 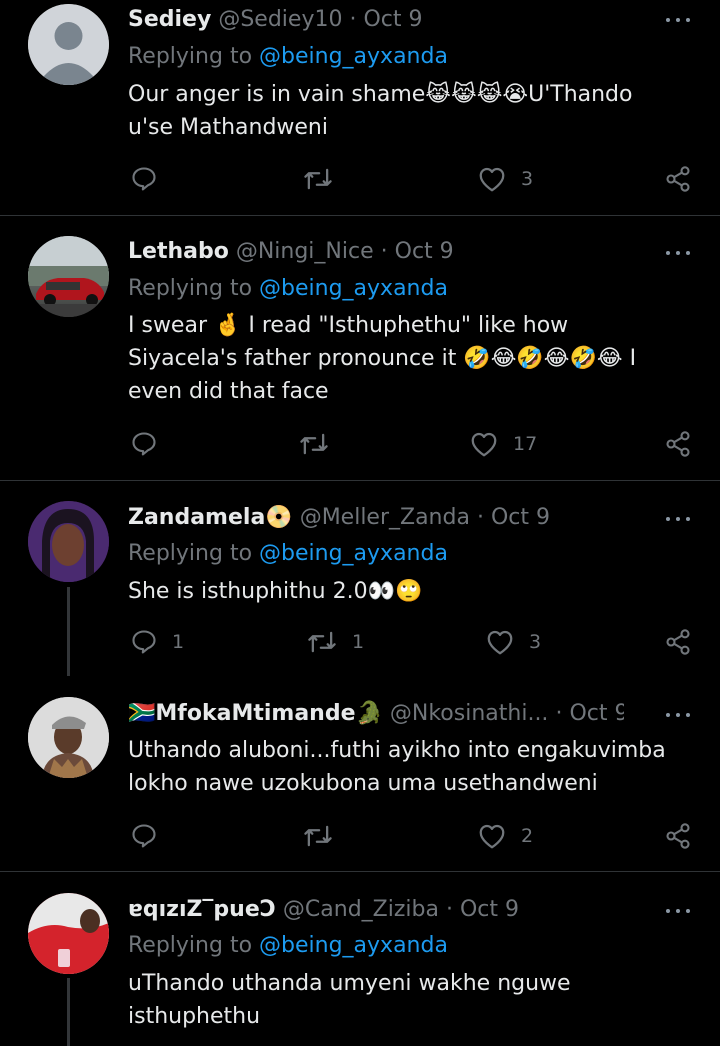 I want to click on like-button: 17, so click(x=503, y=444).